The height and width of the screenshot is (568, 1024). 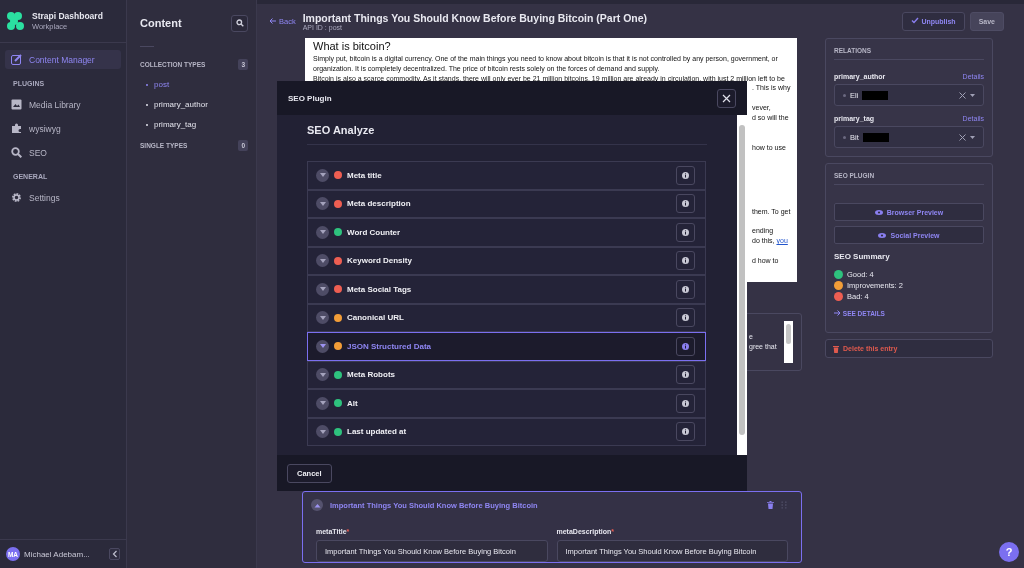 What do you see at coordinates (376, 318) in the screenshot?
I see `check-label: Canonical URL` at bounding box center [376, 318].